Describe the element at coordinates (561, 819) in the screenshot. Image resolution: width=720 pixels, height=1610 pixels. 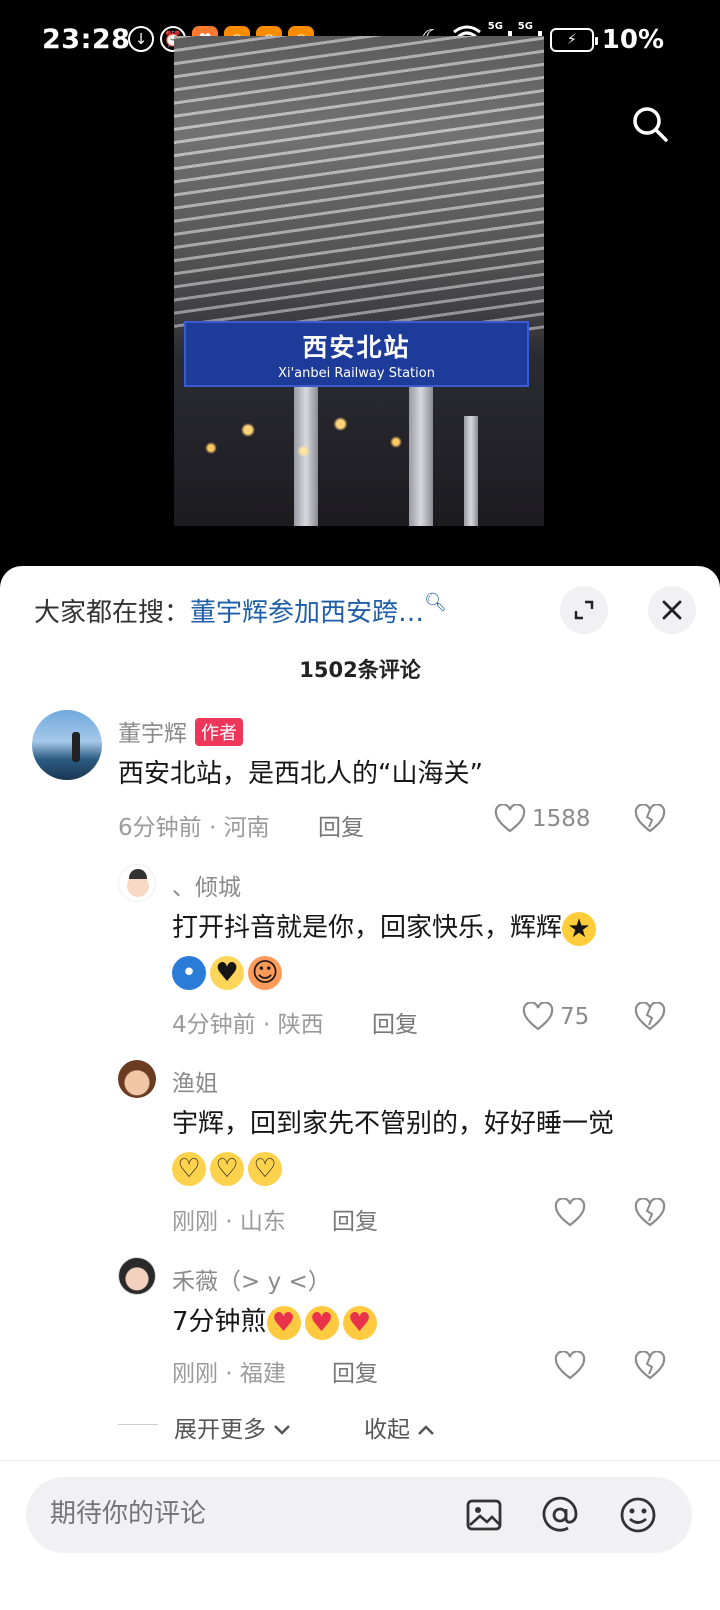
I see `like-count: 1588` at that location.